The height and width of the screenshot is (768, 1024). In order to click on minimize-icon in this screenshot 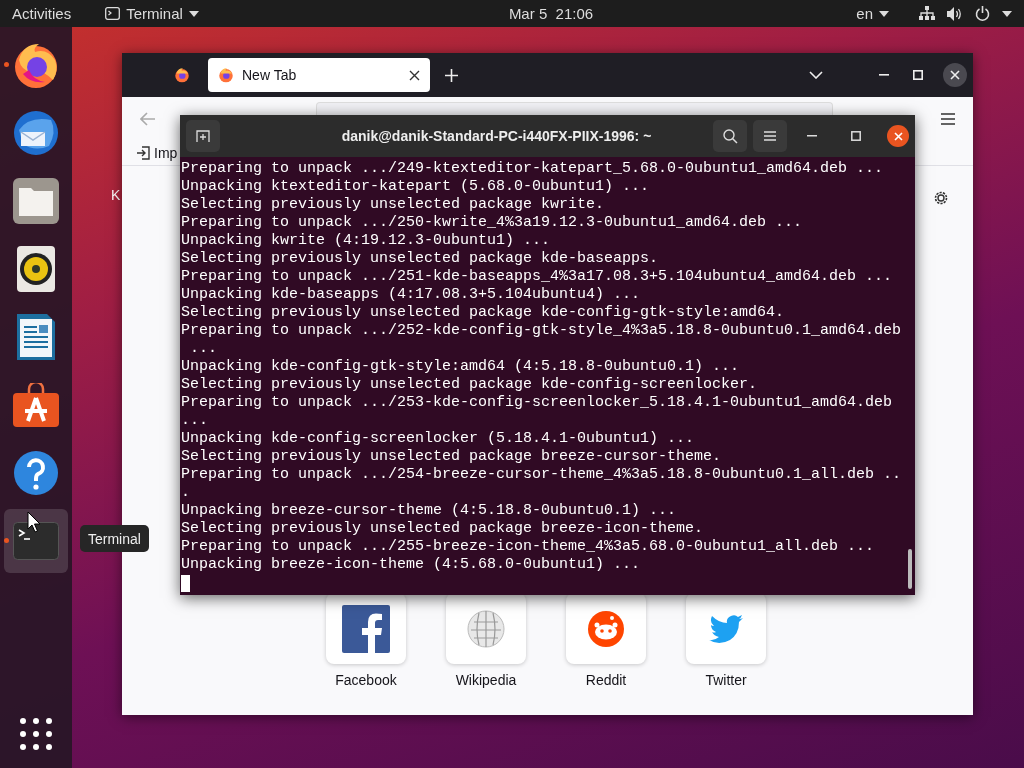, I will do `click(812, 136)`.